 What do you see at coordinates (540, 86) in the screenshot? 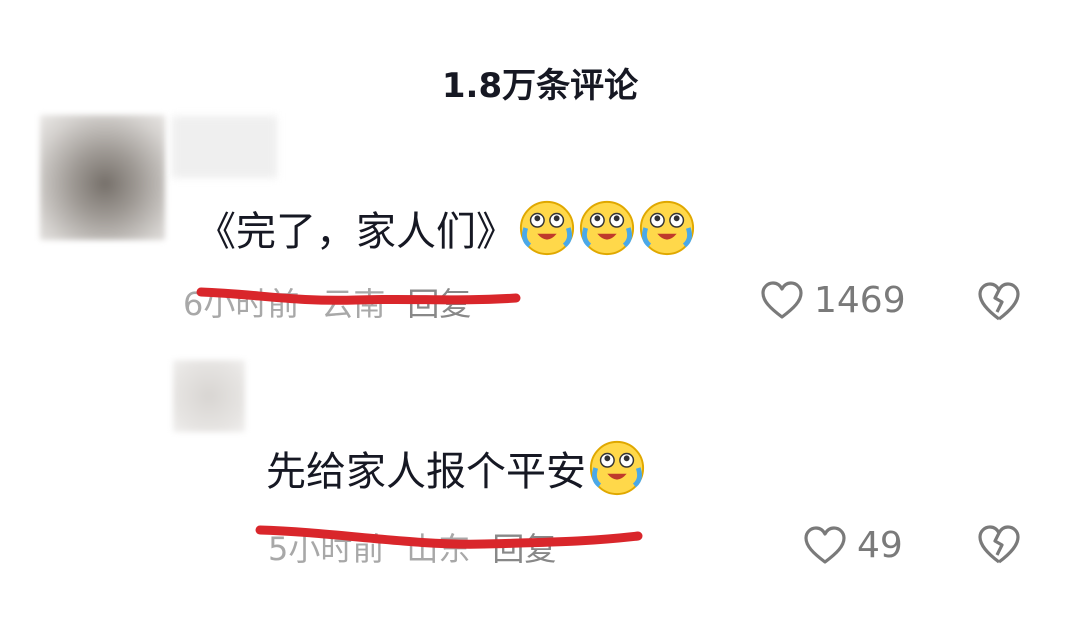
I see `comment-count-title: 1.8万条评论` at bounding box center [540, 86].